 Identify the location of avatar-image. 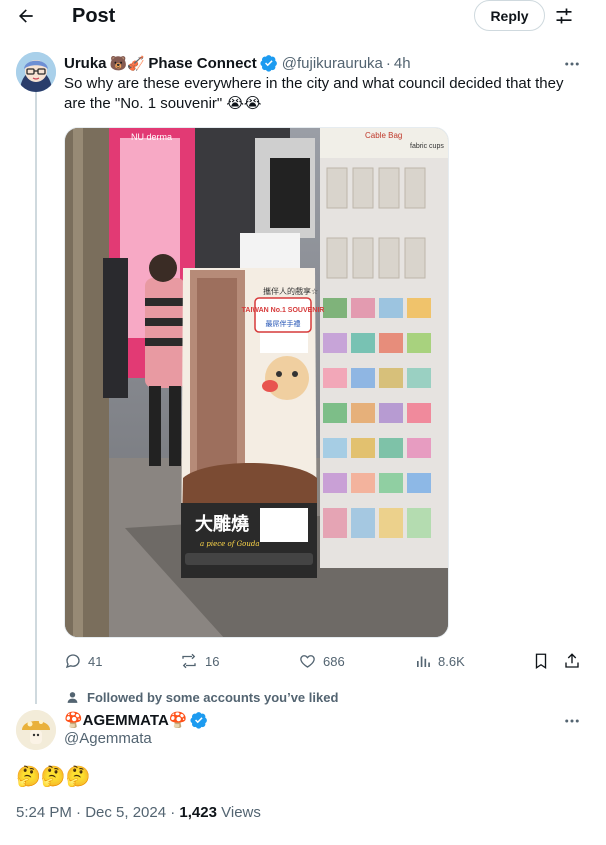
(36, 72).